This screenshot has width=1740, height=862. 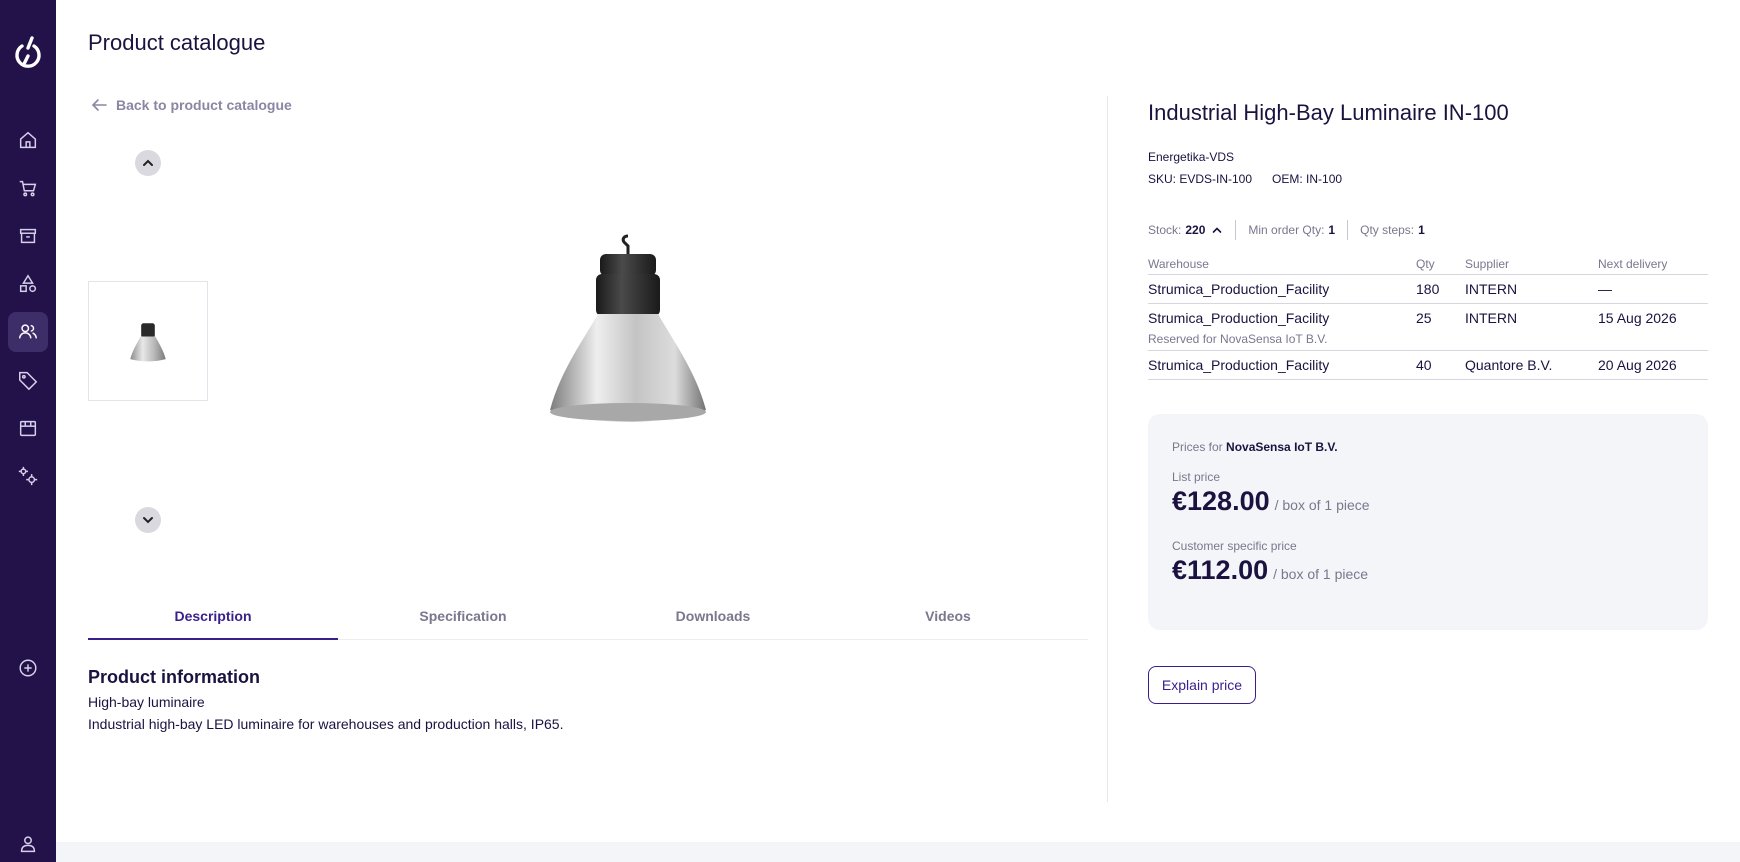 I want to click on warehouse-next-delivery: 20 Aug 2026, so click(x=1637, y=365).